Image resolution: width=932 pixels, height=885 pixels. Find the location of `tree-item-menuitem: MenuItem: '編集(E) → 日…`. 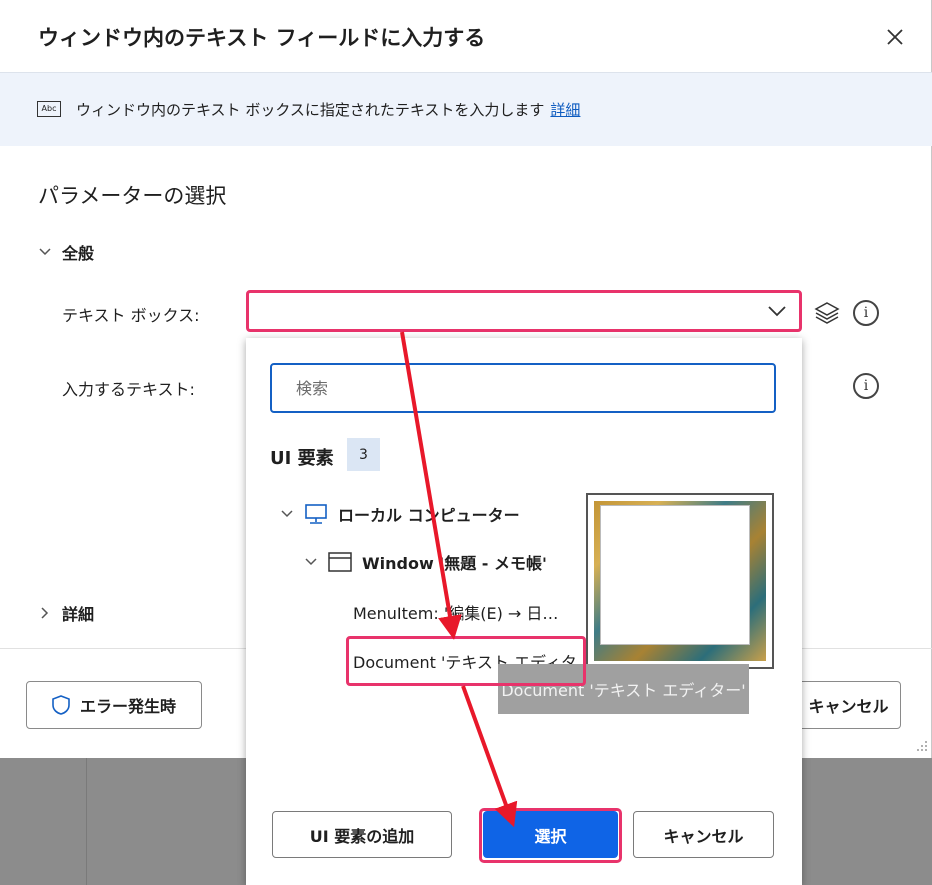

tree-item-menuitem: MenuItem: '編集(E) → 日… is located at coordinates (455, 612).